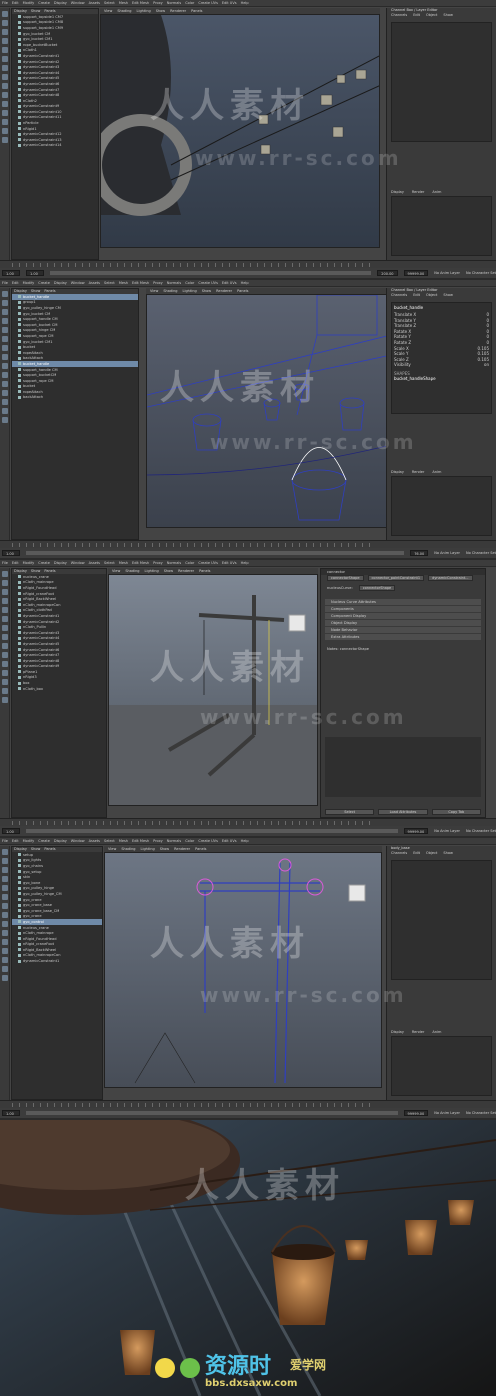 This screenshot has height=1396, width=496. Describe the element at coordinates (59, 689) in the screenshot. I see `outliner-item: nCloth_box` at that location.